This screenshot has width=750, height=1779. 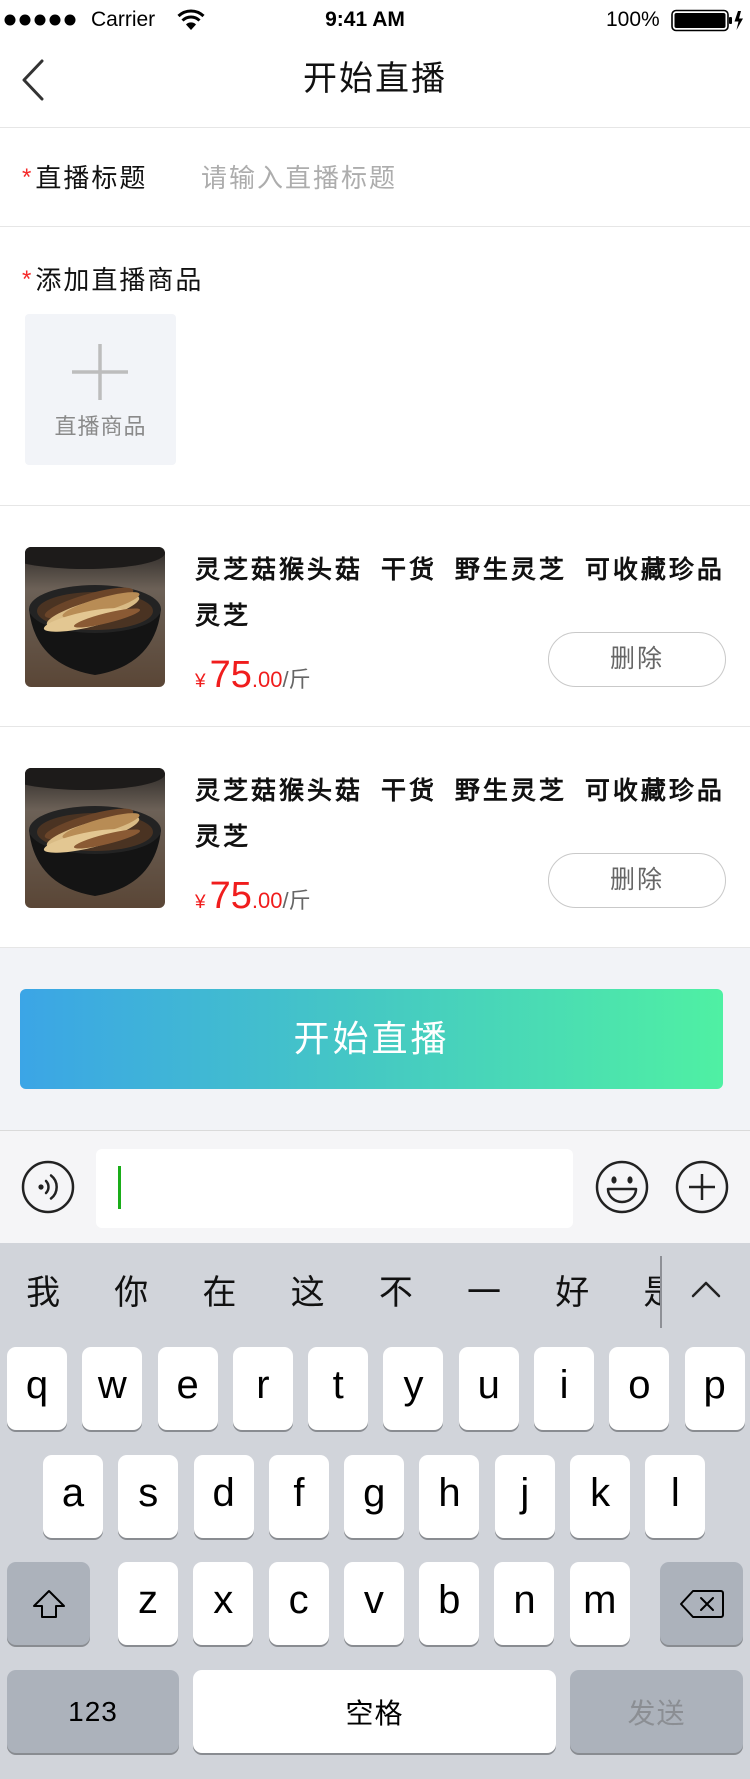 What do you see at coordinates (191, 19) in the screenshot?
I see `wifi-icon` at bounding box center [191, 19].